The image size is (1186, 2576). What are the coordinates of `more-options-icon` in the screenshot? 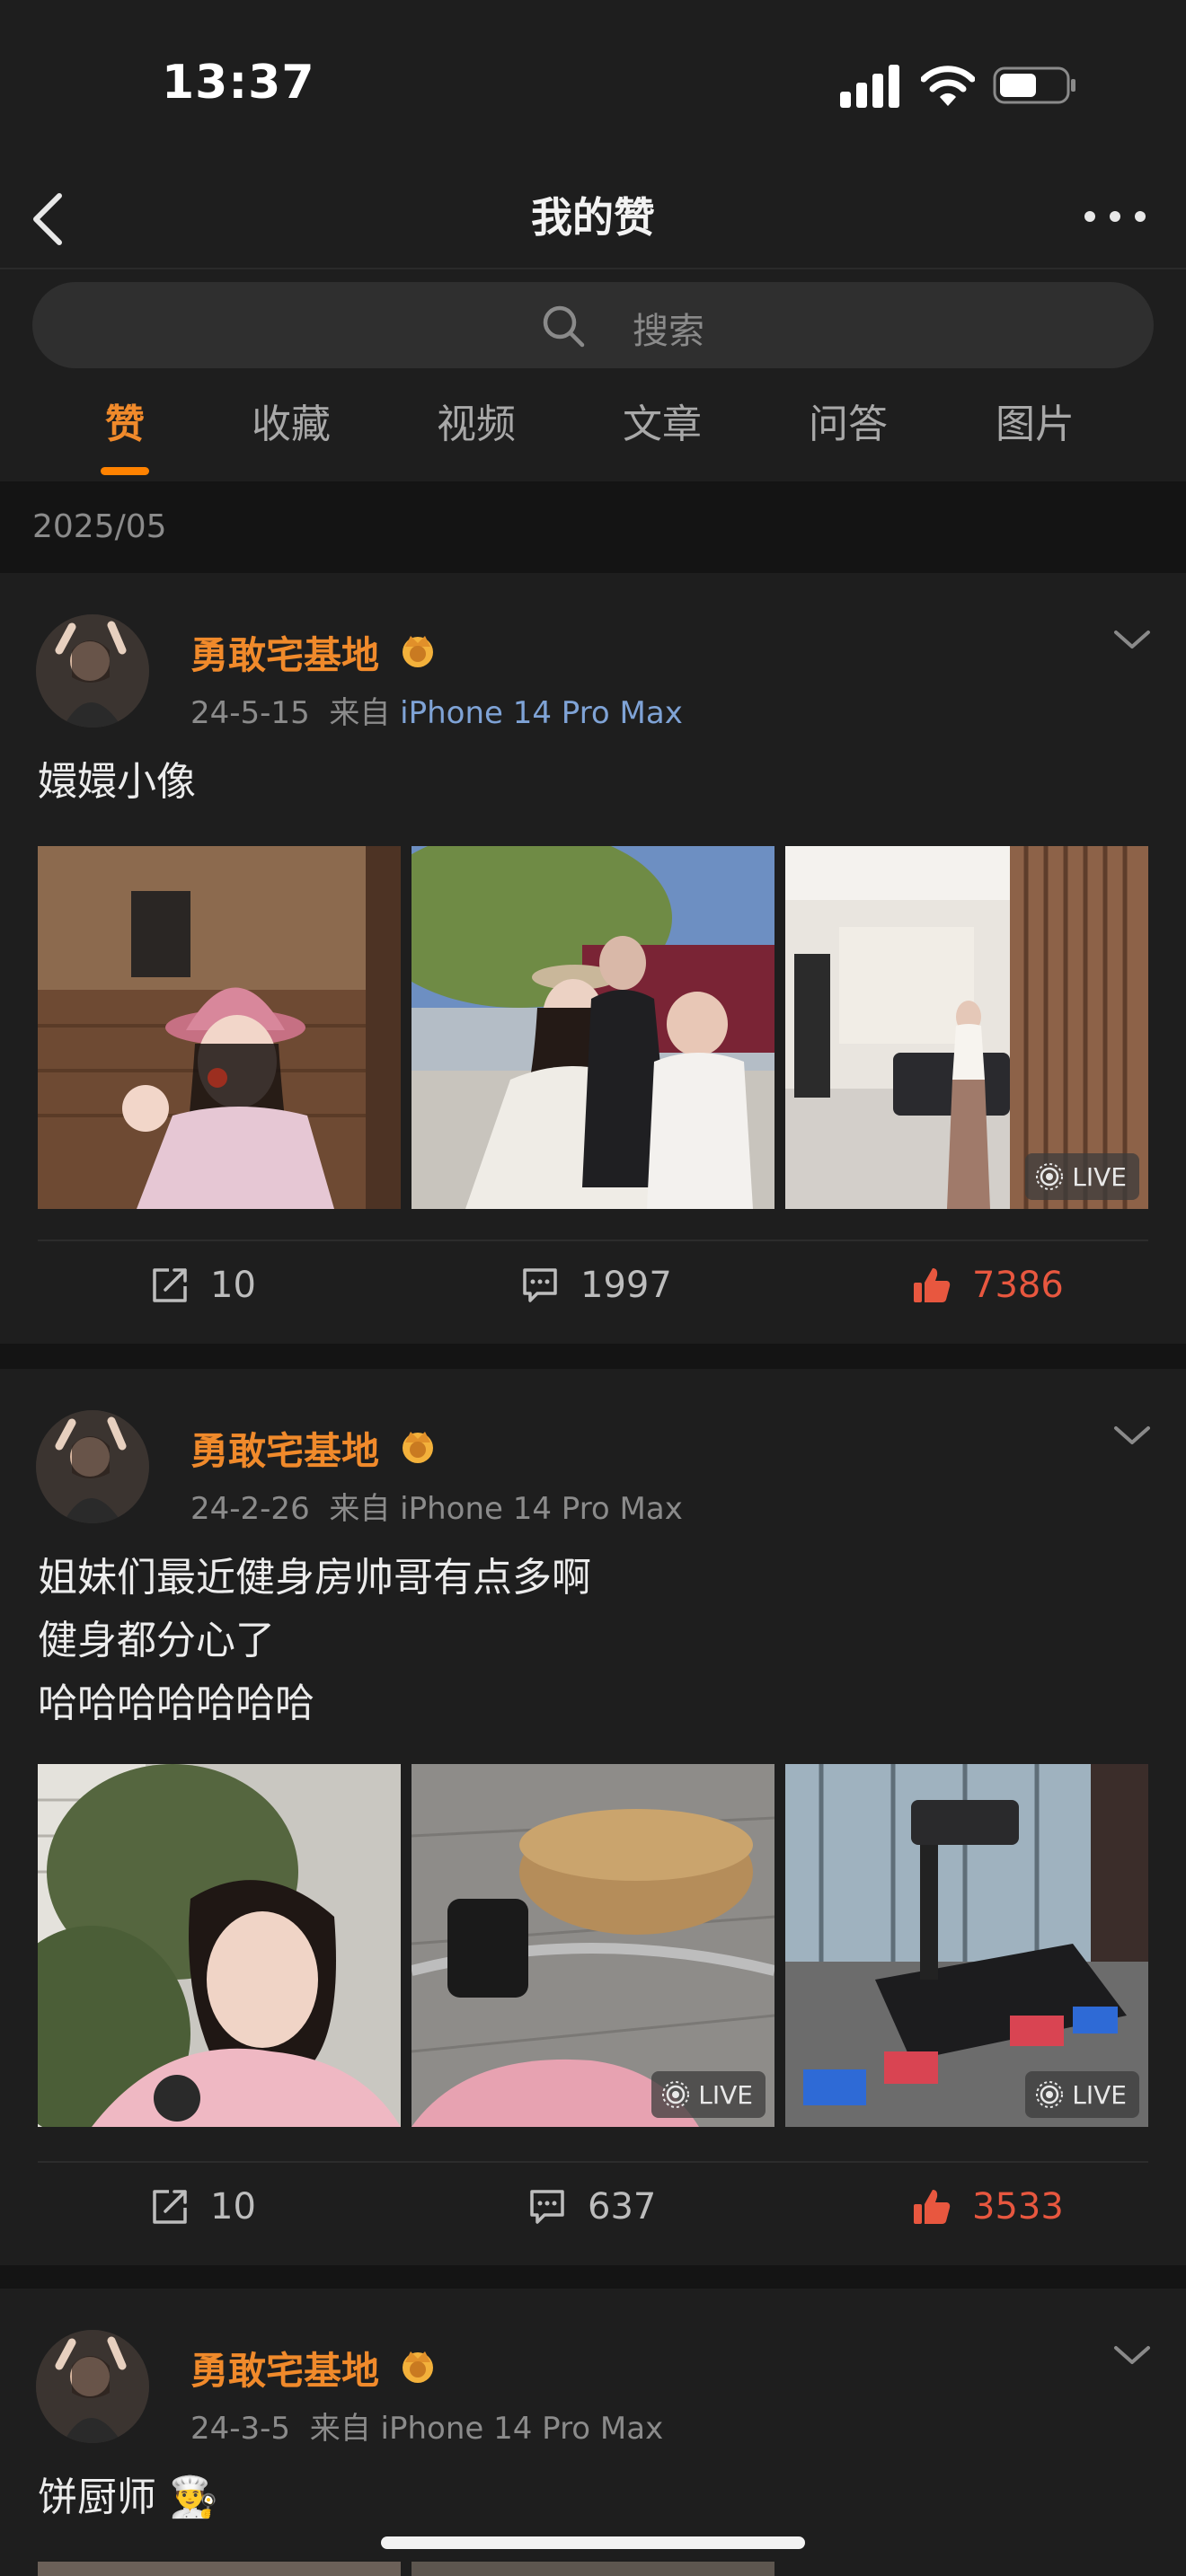 It's located at (1115, 216).